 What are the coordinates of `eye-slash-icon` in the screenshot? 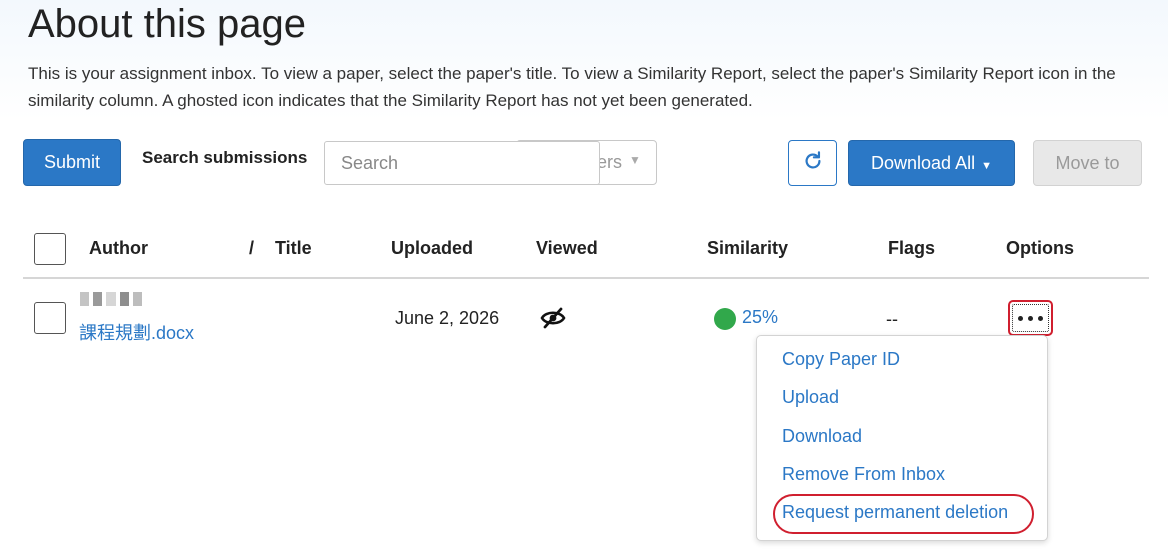 It's located at (553, 320).